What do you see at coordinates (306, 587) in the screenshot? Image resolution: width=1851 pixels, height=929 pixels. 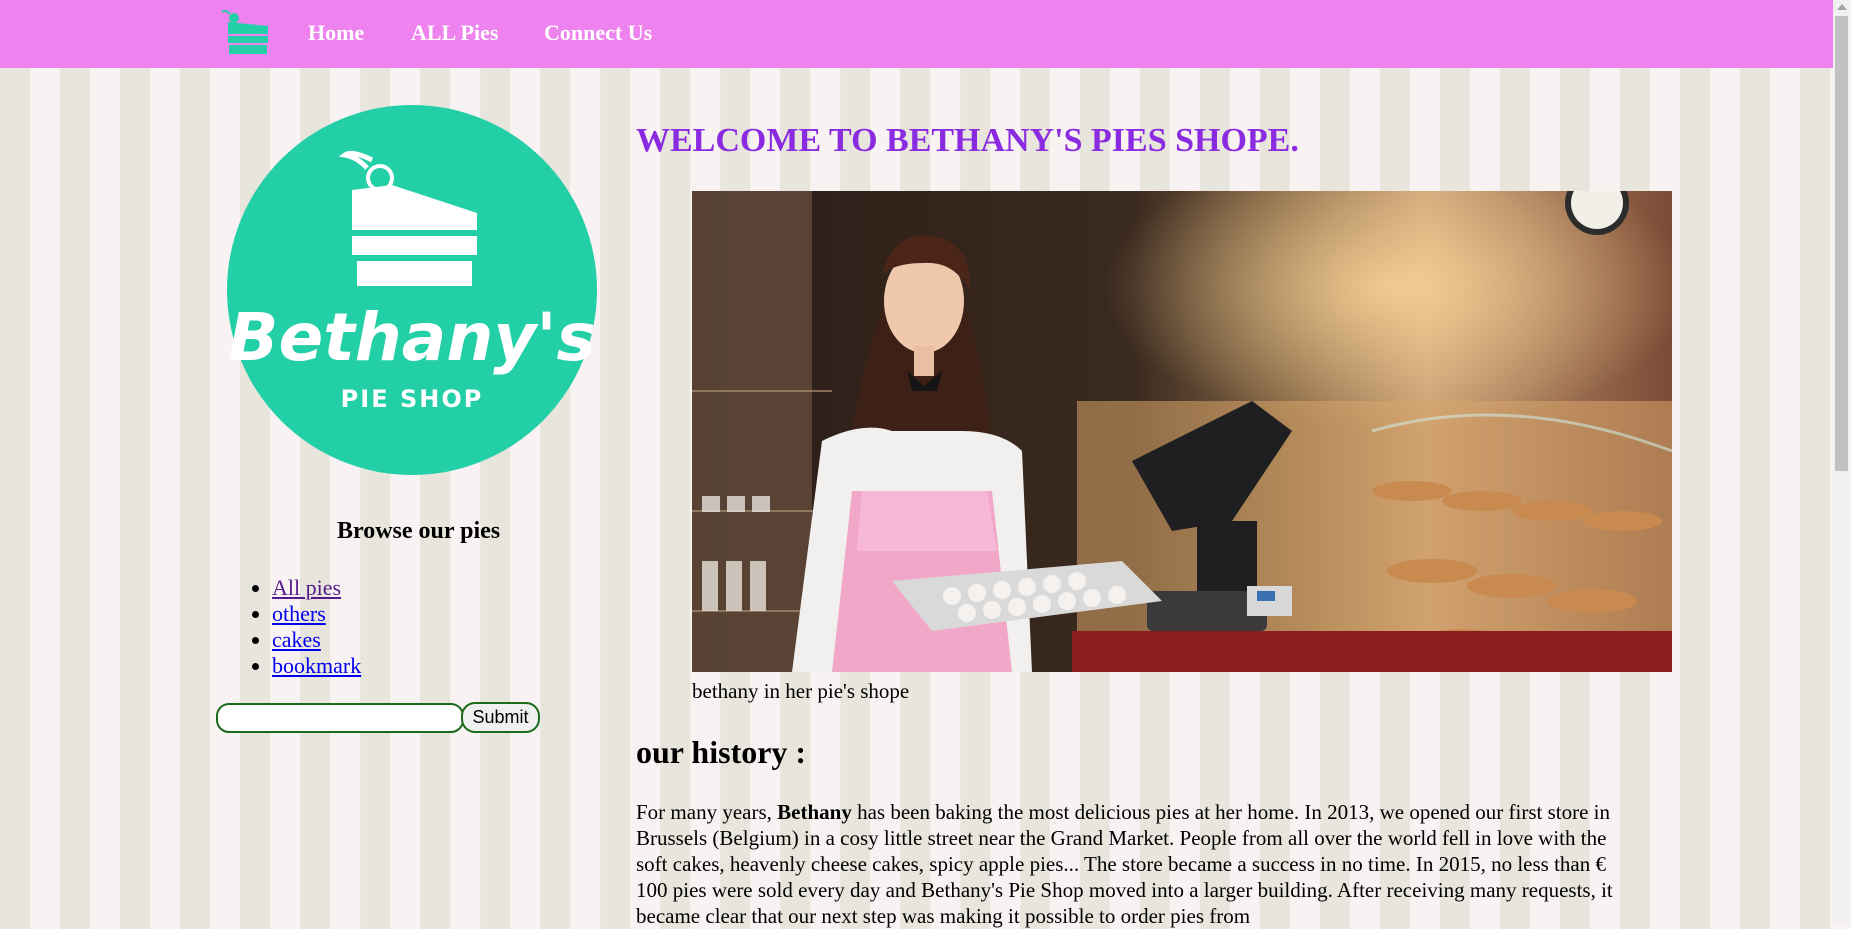 I see `link-all-pies: All pies` at bounding box center [306, 587].